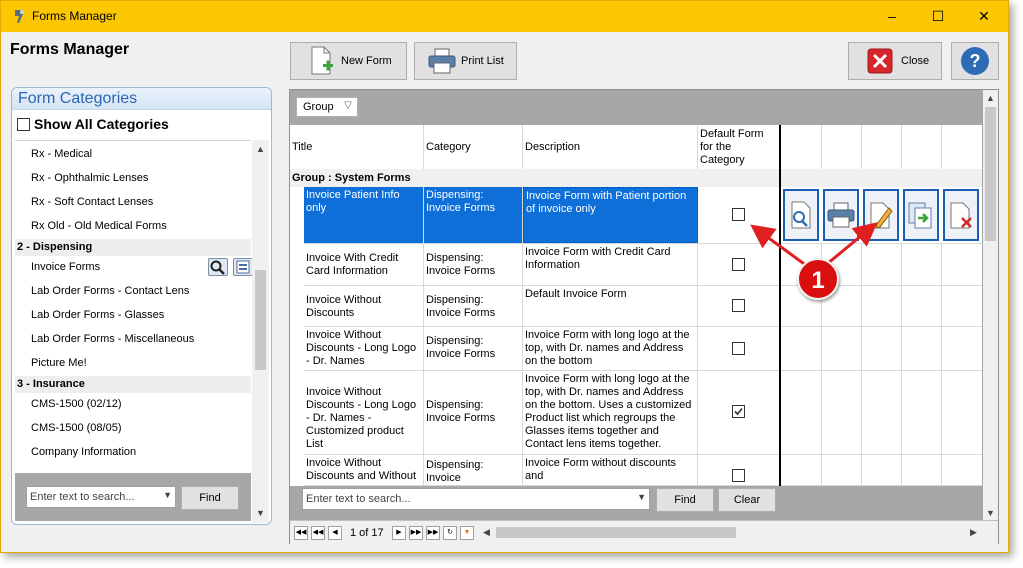 The image size is (1023, 568). What do you see at coordinates (465, 61) in the screenshot?
I see `print-list-button: Print List` at bounding box center [465, 61].